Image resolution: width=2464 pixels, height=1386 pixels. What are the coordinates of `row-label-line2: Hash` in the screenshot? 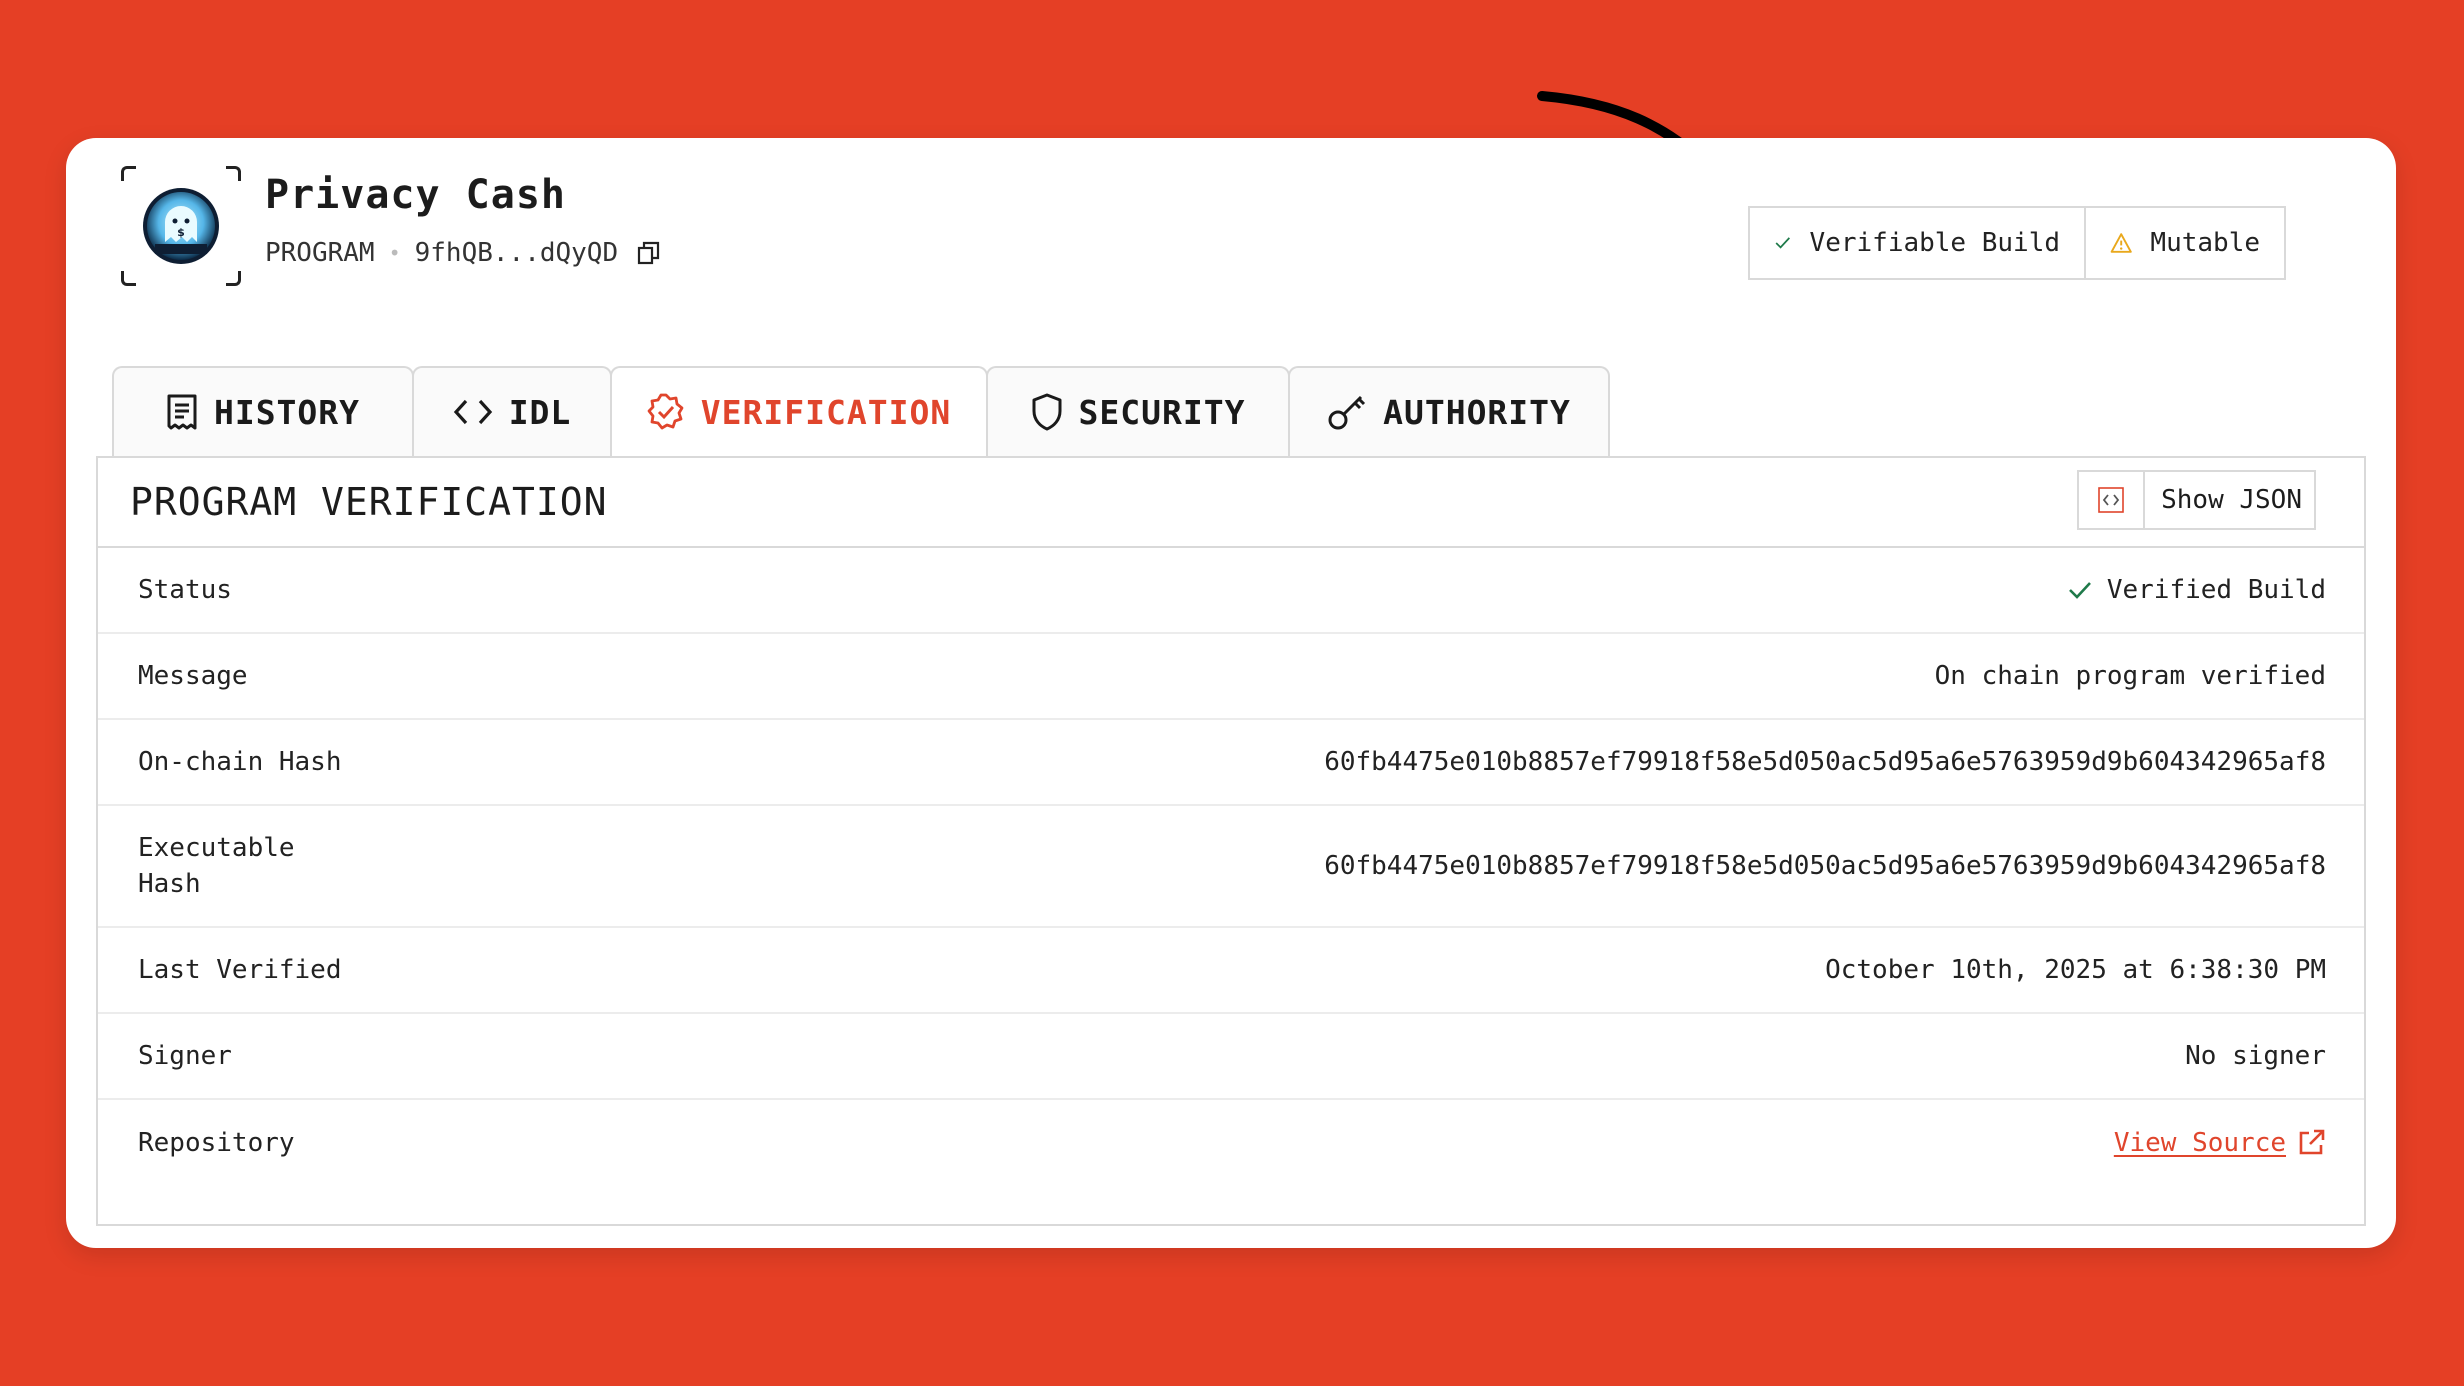 It's located at (169, 884).